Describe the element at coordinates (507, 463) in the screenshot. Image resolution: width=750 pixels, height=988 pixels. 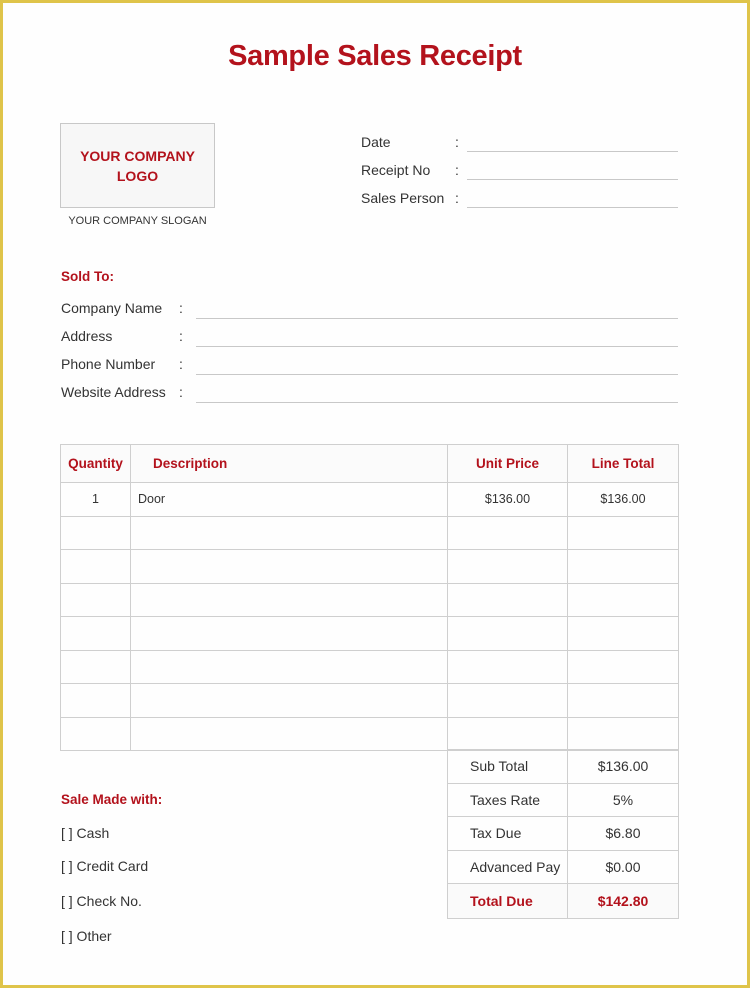
I see `header-unit-price: Unit Price` at that location.